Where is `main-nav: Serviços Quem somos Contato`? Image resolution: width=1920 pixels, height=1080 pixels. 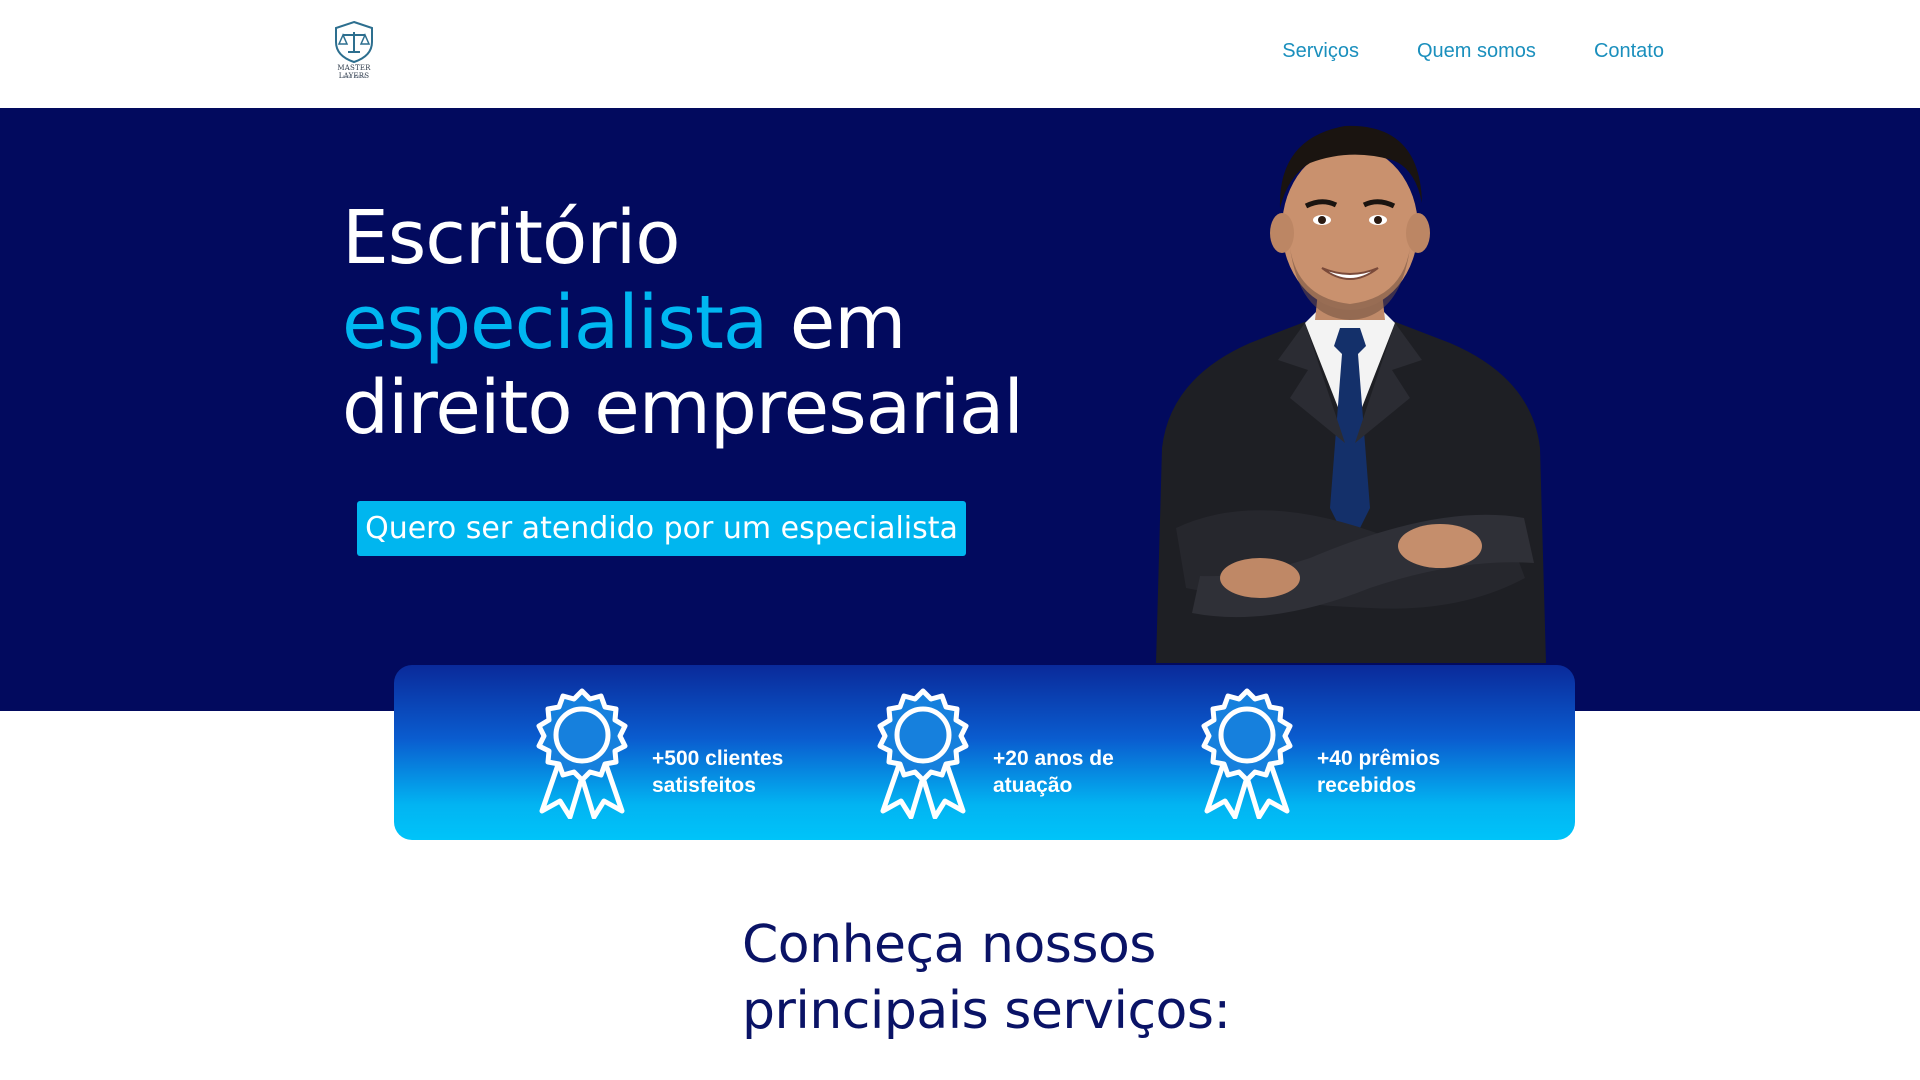 main-nav: Serviços Quem somos Contato is located at coordinates (1473, 51).